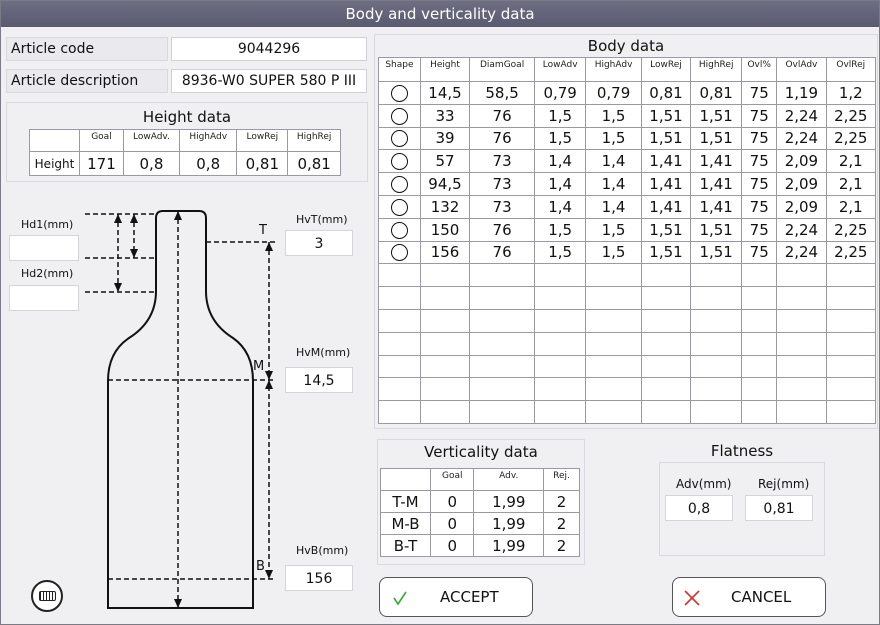 This screenshot has height=625, width=880. I want to click on body-cell: 33, so click(445, 115).